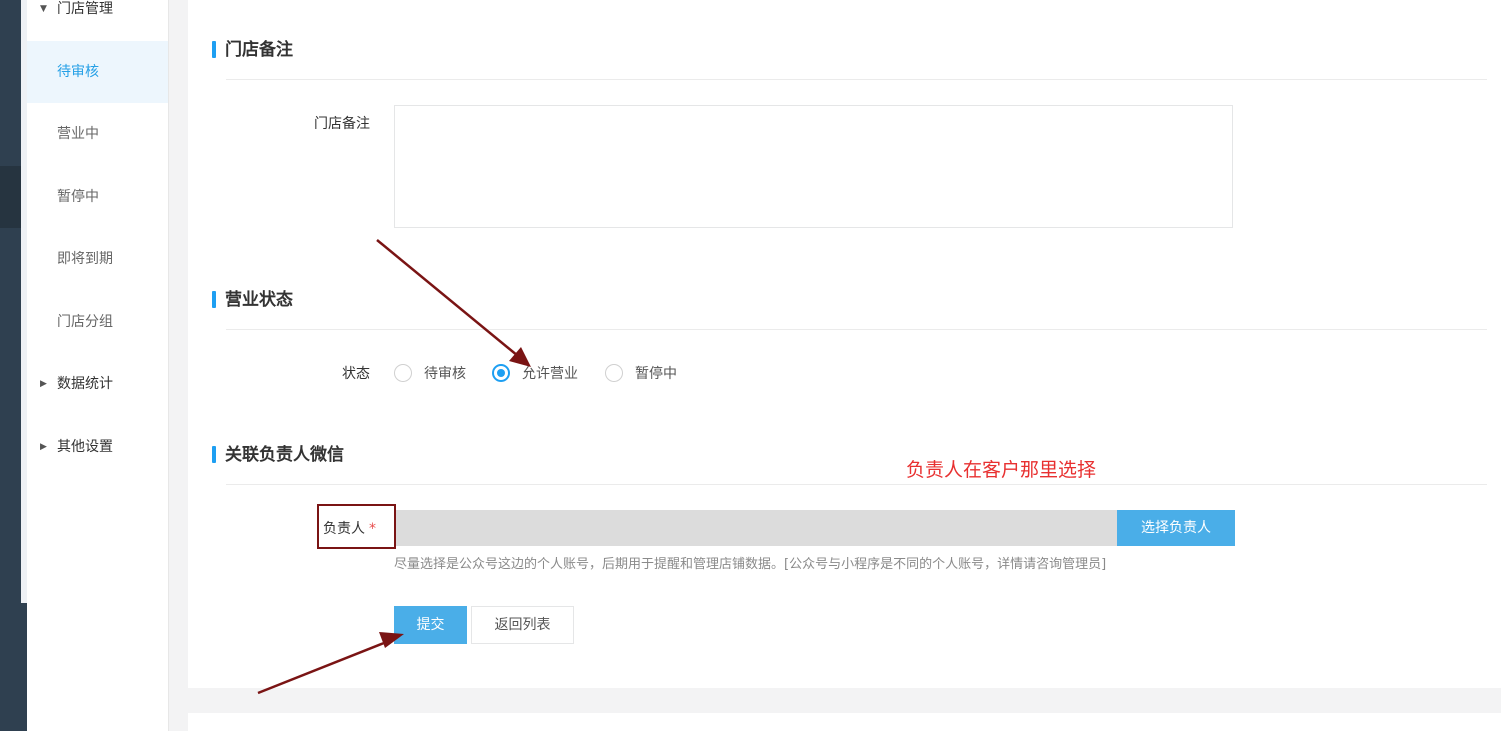  I want to click on submit-button: 提交, so click(430, 625).